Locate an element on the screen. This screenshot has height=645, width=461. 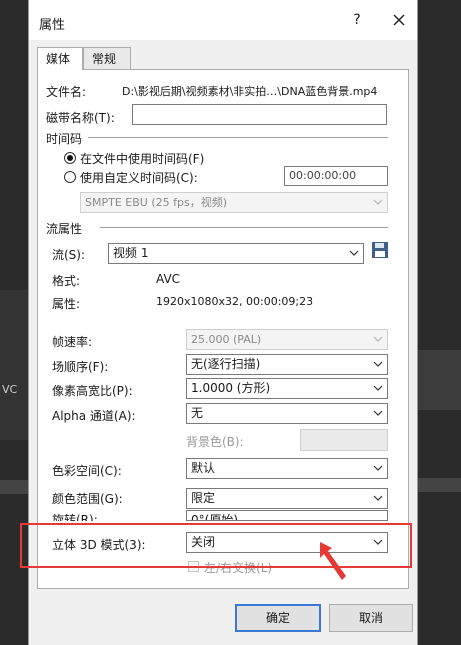
background-timeline-right is located at coordinates (439, 485).